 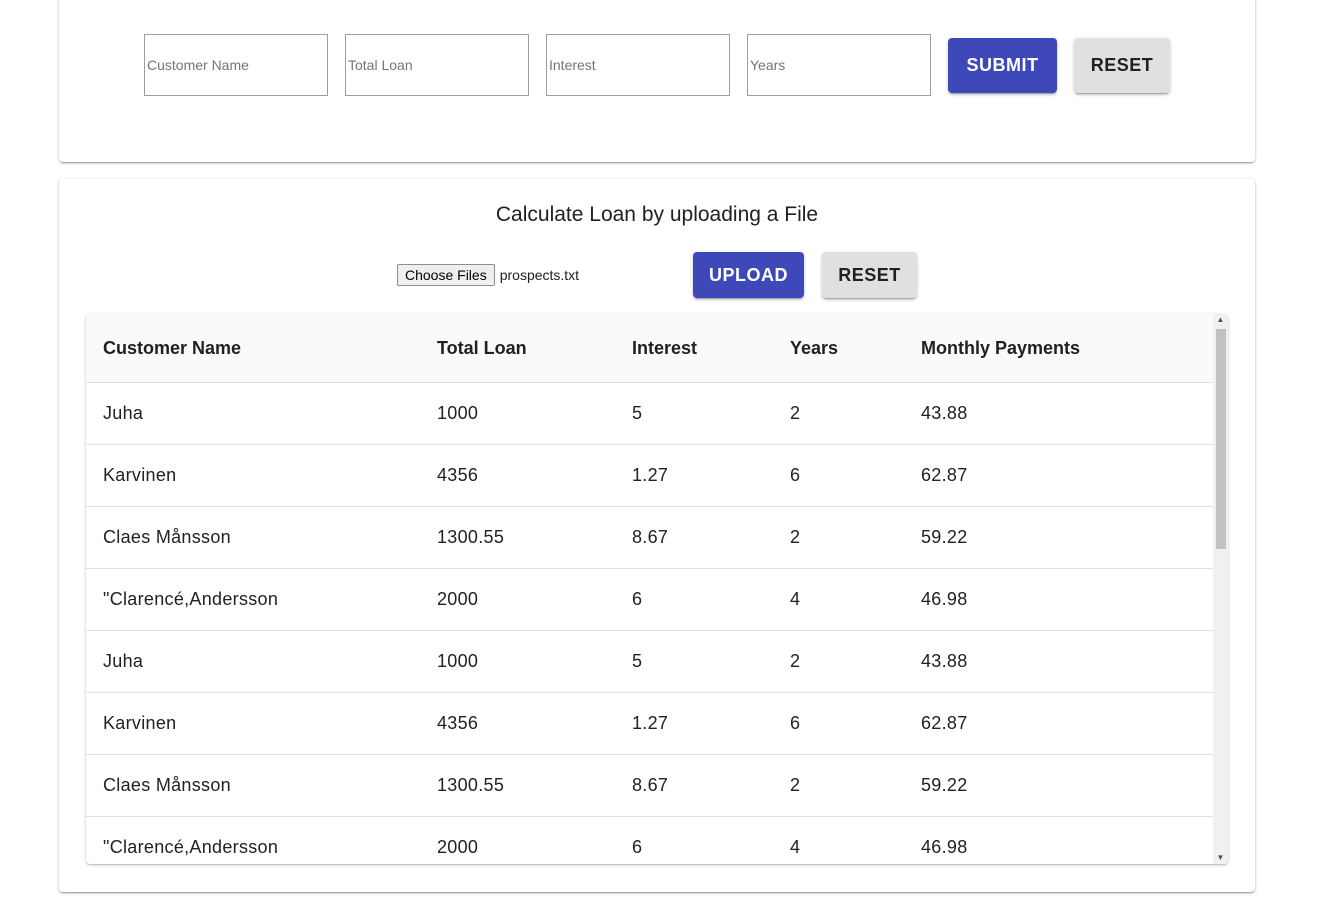 I want to click on customer-name-input, so click(x=236, y=65).